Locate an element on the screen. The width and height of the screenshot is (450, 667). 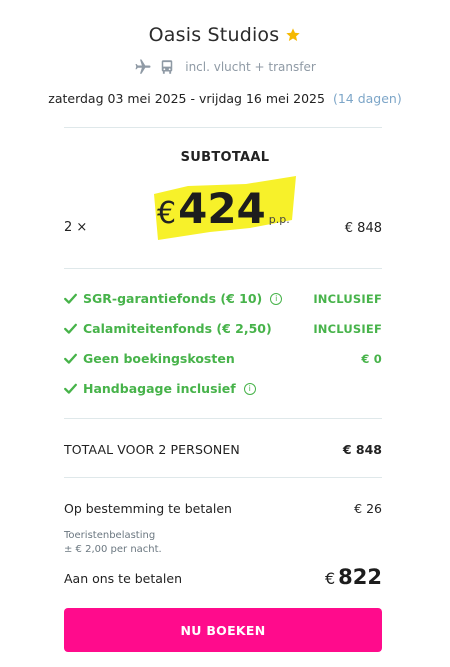
inclusion-value: € 0 is located at coordinates (371, 358).